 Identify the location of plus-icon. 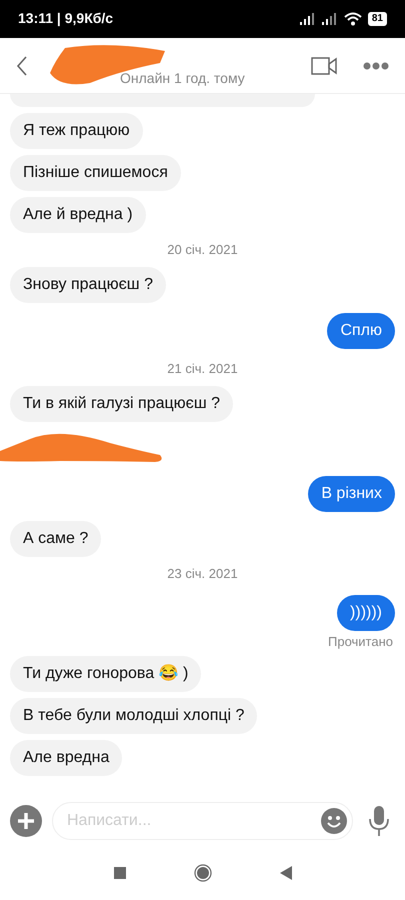
(26, 821).